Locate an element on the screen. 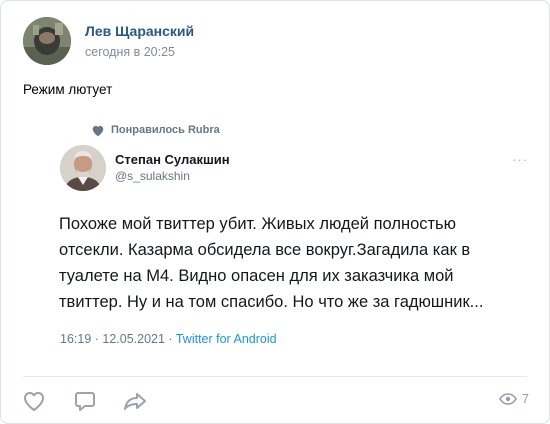 The height and width of the screenshot is (424, 550). post-time: сегодня в 20:25 is located at coordinates (130, 52).